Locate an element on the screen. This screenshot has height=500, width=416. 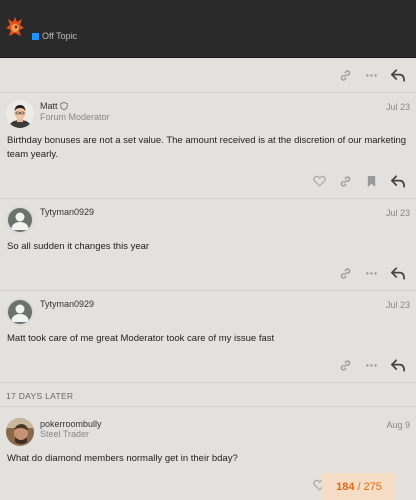
post-date: Aug 9 is located at coordinates (398, 425).